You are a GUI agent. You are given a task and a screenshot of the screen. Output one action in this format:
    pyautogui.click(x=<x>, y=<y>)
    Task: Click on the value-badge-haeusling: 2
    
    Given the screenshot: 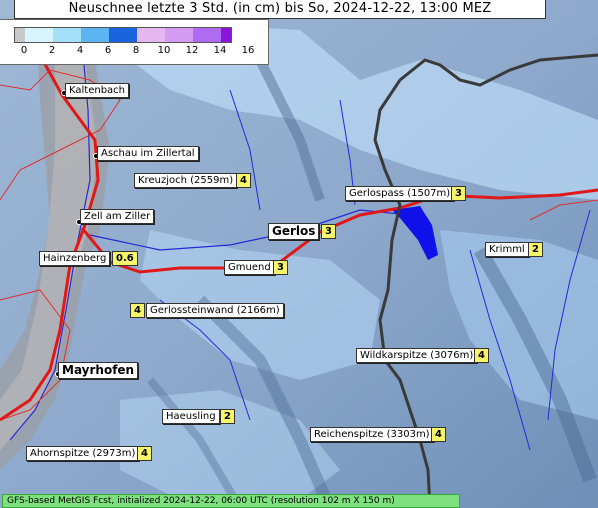 What is the action you would take?
    pyautogui.click(x=227, y=416)
    